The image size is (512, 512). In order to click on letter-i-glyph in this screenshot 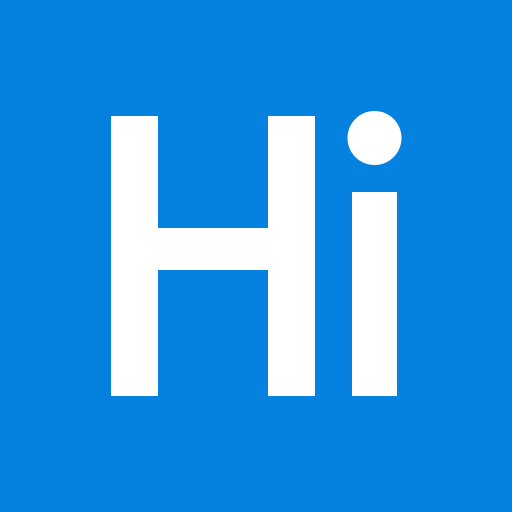, I will do `click(374, 253)`.